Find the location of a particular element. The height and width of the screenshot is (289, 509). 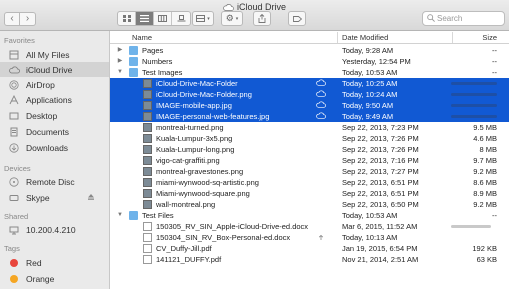

sidebar-item-desktop: Desktop is located at coordinates (54, 115).